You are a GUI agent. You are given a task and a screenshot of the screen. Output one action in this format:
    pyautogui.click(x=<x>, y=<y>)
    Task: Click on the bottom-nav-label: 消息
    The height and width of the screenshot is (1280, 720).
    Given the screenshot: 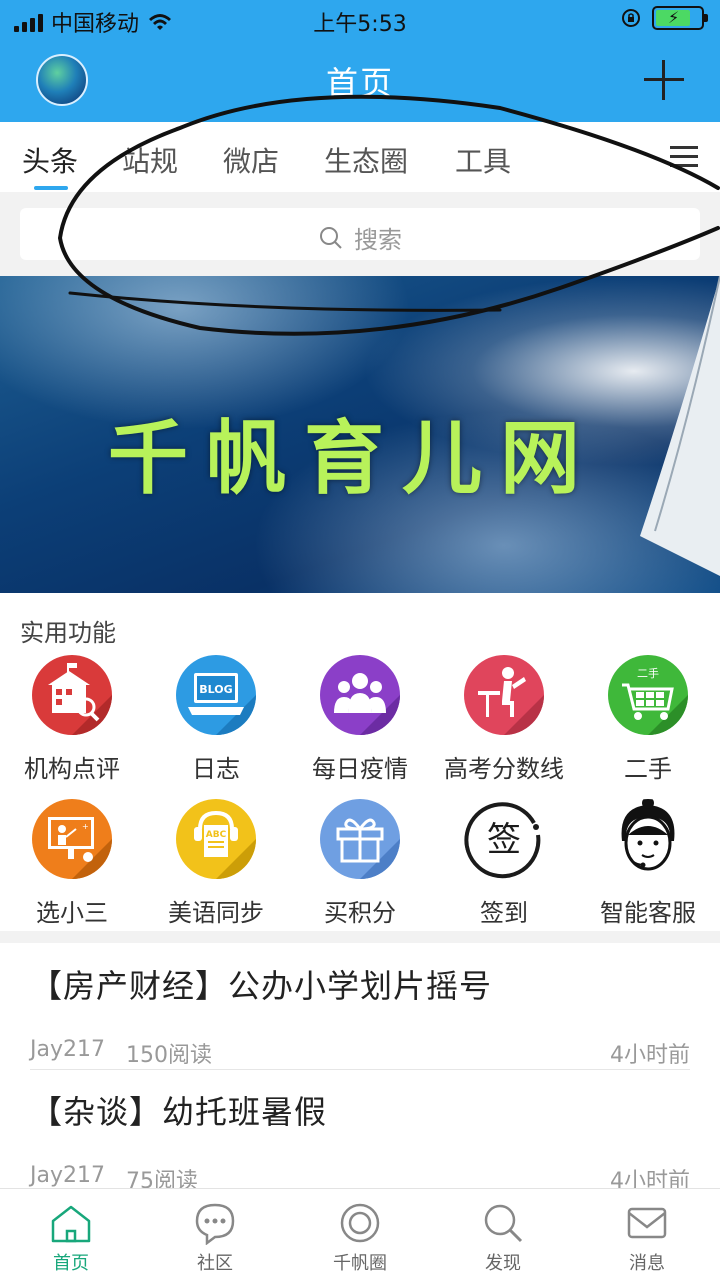 What is the action you would take?
    pyautogui.click(x=647, y=1263)
    